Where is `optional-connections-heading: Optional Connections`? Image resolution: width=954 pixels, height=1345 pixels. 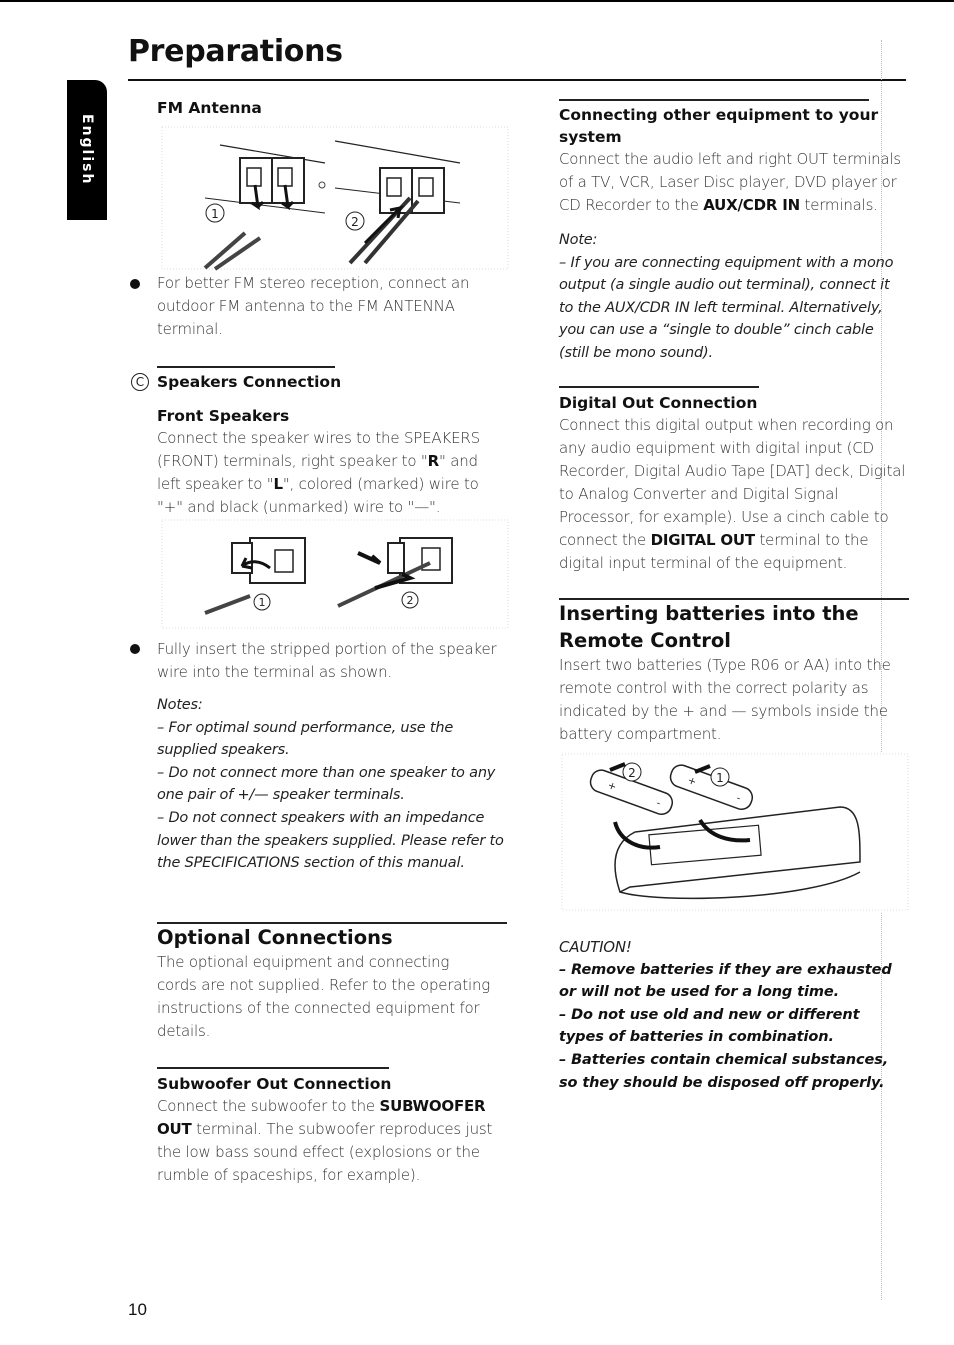 optional-connections-heading: Optional Connections is located at coordinates (275, 937).